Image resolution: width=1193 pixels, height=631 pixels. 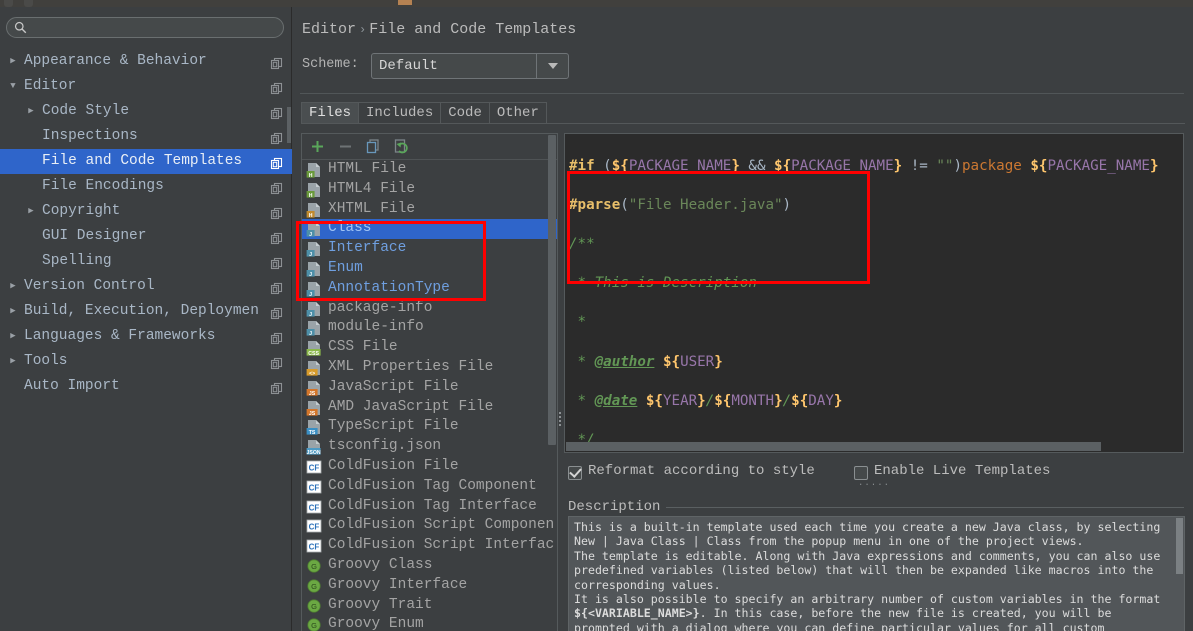 What do you see at coordinates (429, 348) in the screenshot?
I see `template-list-item: CSS CSS File` at bounding box center [429, 348].